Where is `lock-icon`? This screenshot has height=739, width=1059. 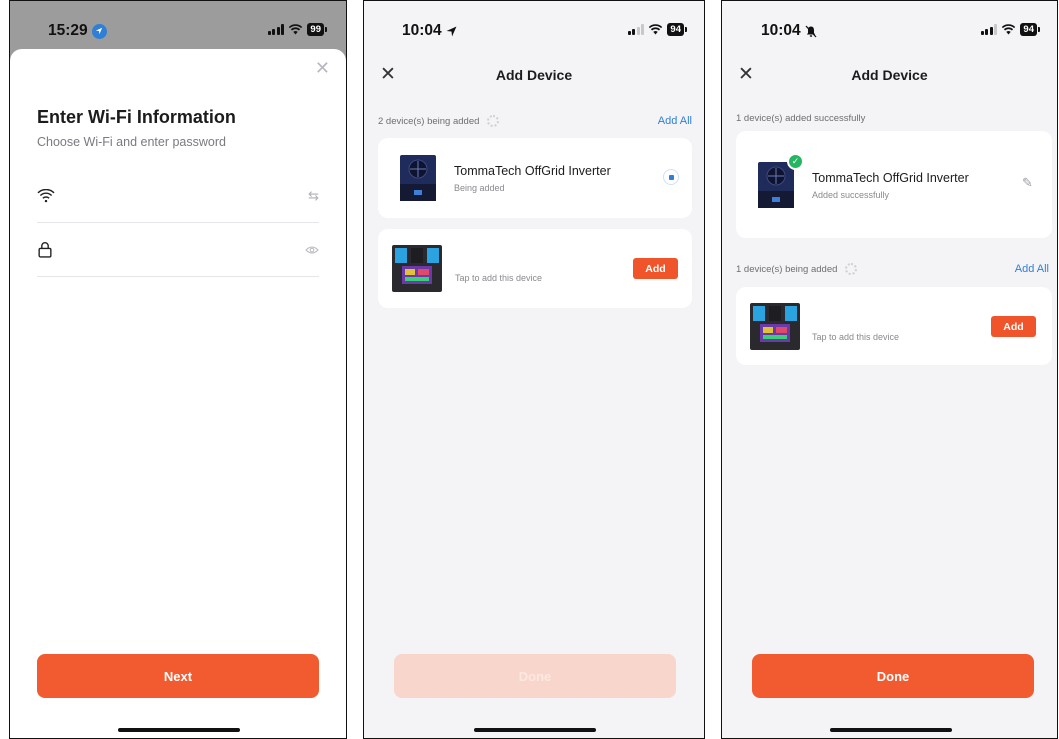
lock-icon is located at coordinates (45, 250).